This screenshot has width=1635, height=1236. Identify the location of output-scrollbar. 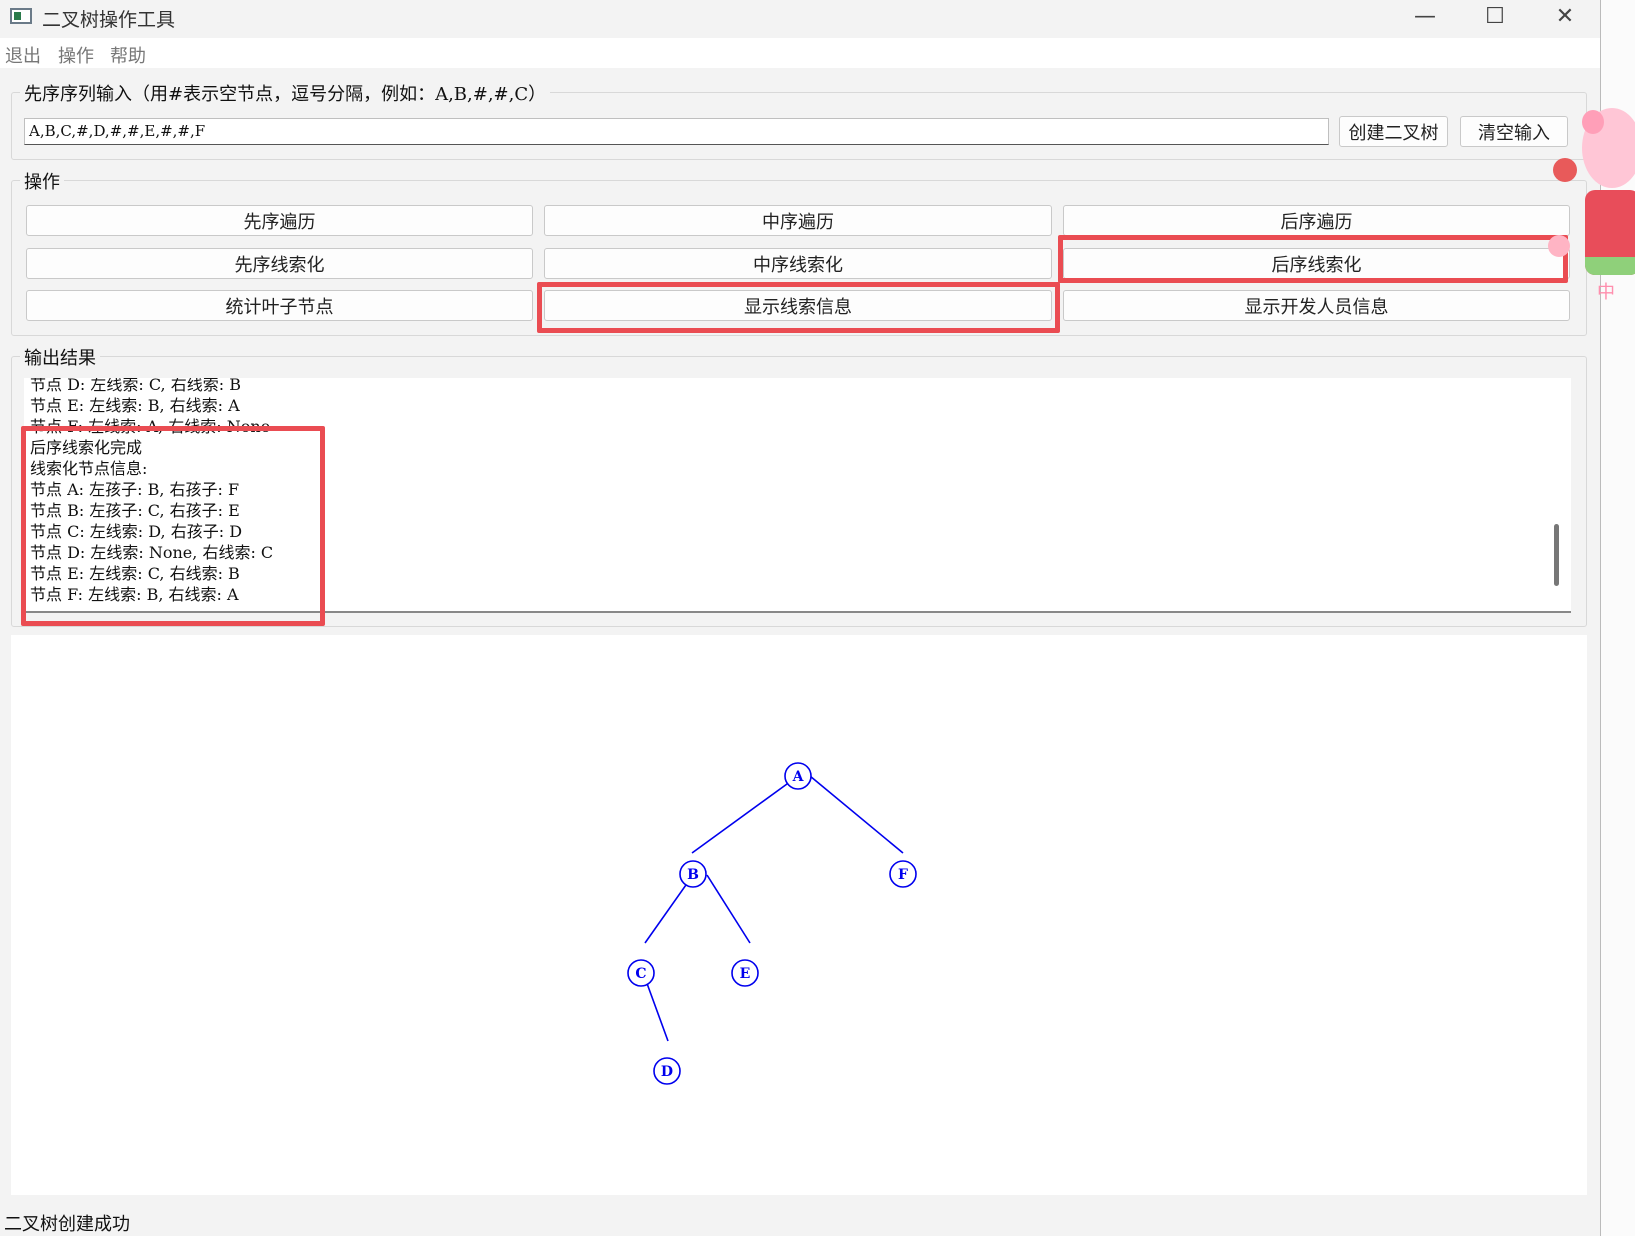
(1556, 555).